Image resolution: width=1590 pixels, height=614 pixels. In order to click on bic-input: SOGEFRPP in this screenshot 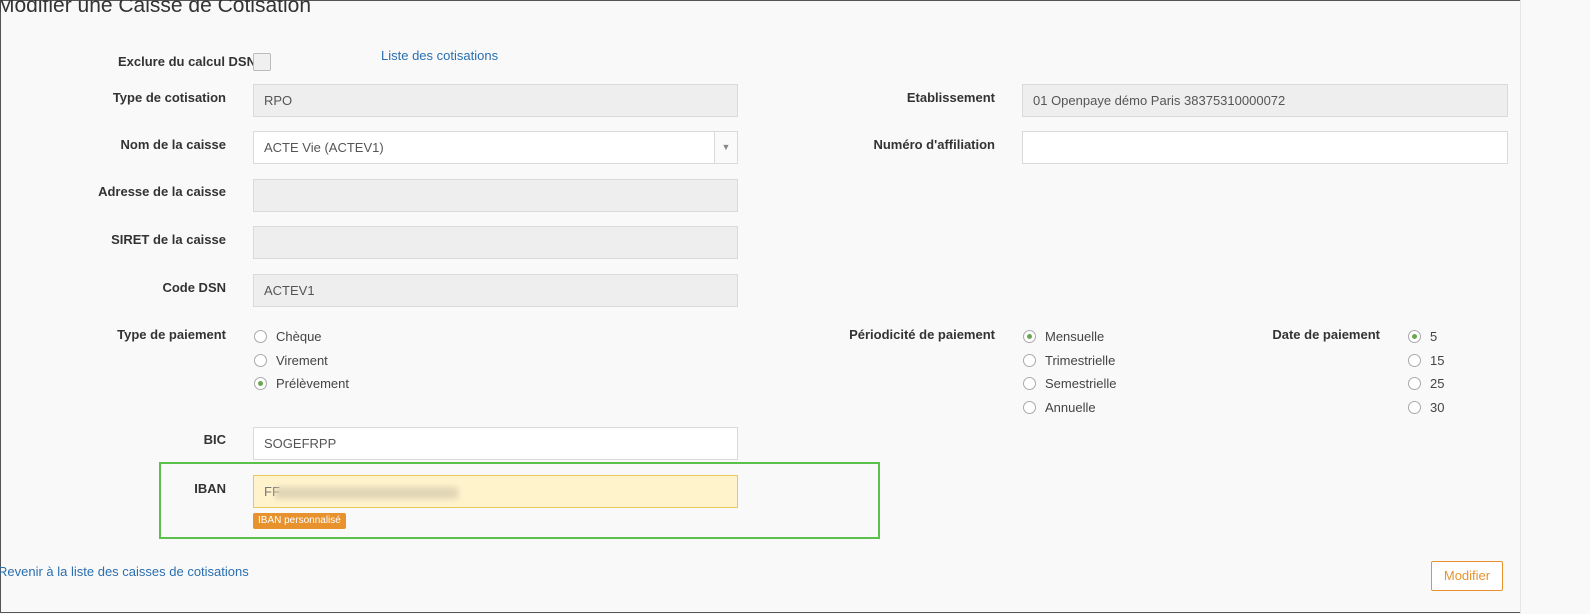, I will do `click(495, 443)`.